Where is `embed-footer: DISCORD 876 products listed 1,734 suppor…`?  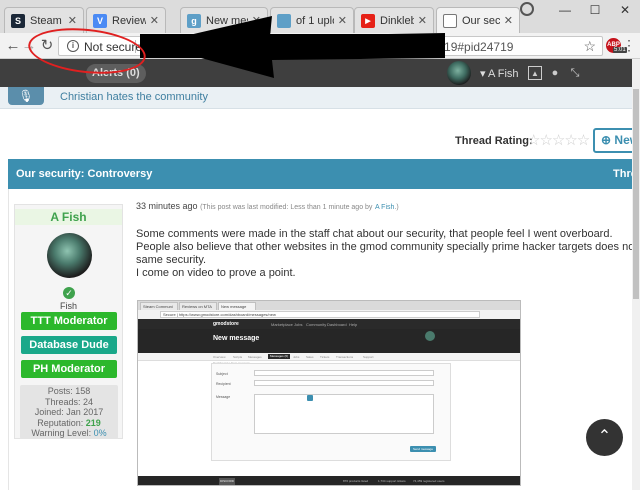
embed-footer: DISCORD 876 products listed 1,734 suppor… is located at coordinates (329, 480).